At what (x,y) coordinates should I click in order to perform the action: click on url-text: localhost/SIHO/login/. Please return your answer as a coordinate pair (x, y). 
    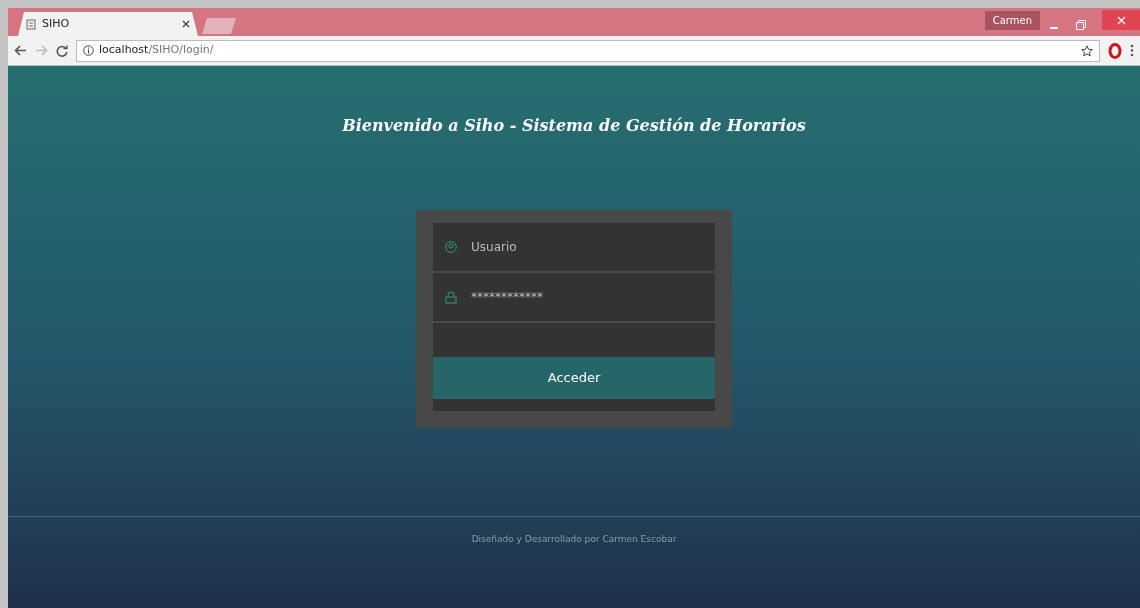
    Looking at the image, I should click on (156, 50).